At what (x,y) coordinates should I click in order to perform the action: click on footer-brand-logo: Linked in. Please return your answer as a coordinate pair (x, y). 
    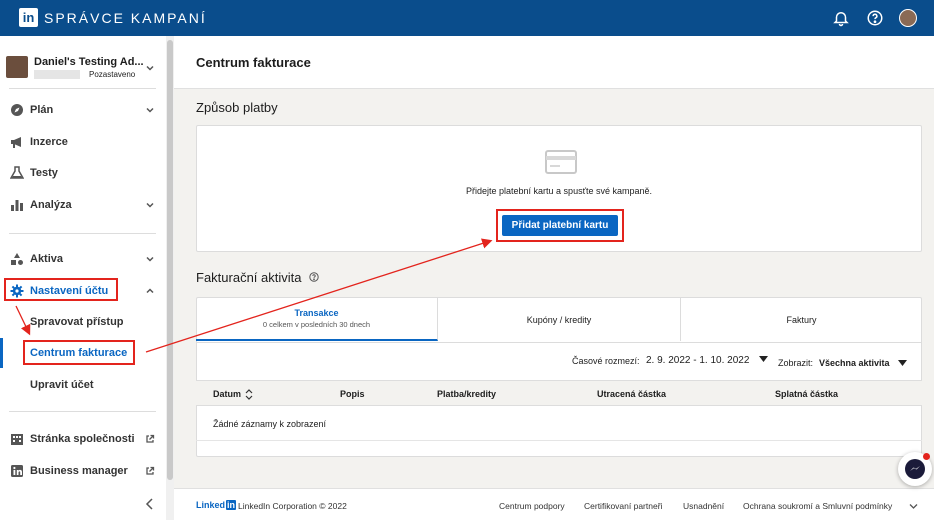
    Looking at the image, I should click on (216, 505).